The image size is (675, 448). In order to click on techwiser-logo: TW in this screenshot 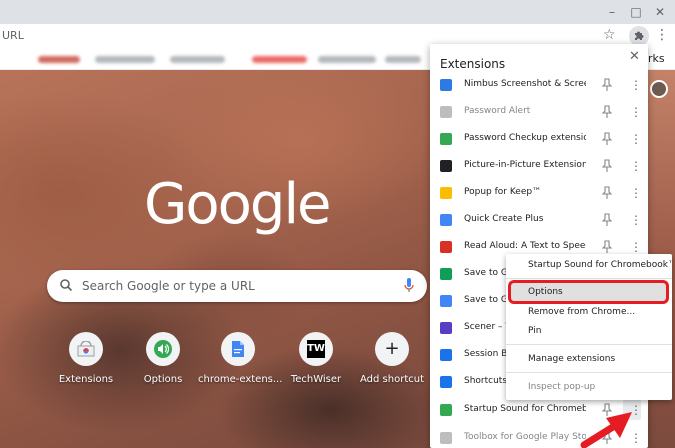, I will do `click(316, 349)`.